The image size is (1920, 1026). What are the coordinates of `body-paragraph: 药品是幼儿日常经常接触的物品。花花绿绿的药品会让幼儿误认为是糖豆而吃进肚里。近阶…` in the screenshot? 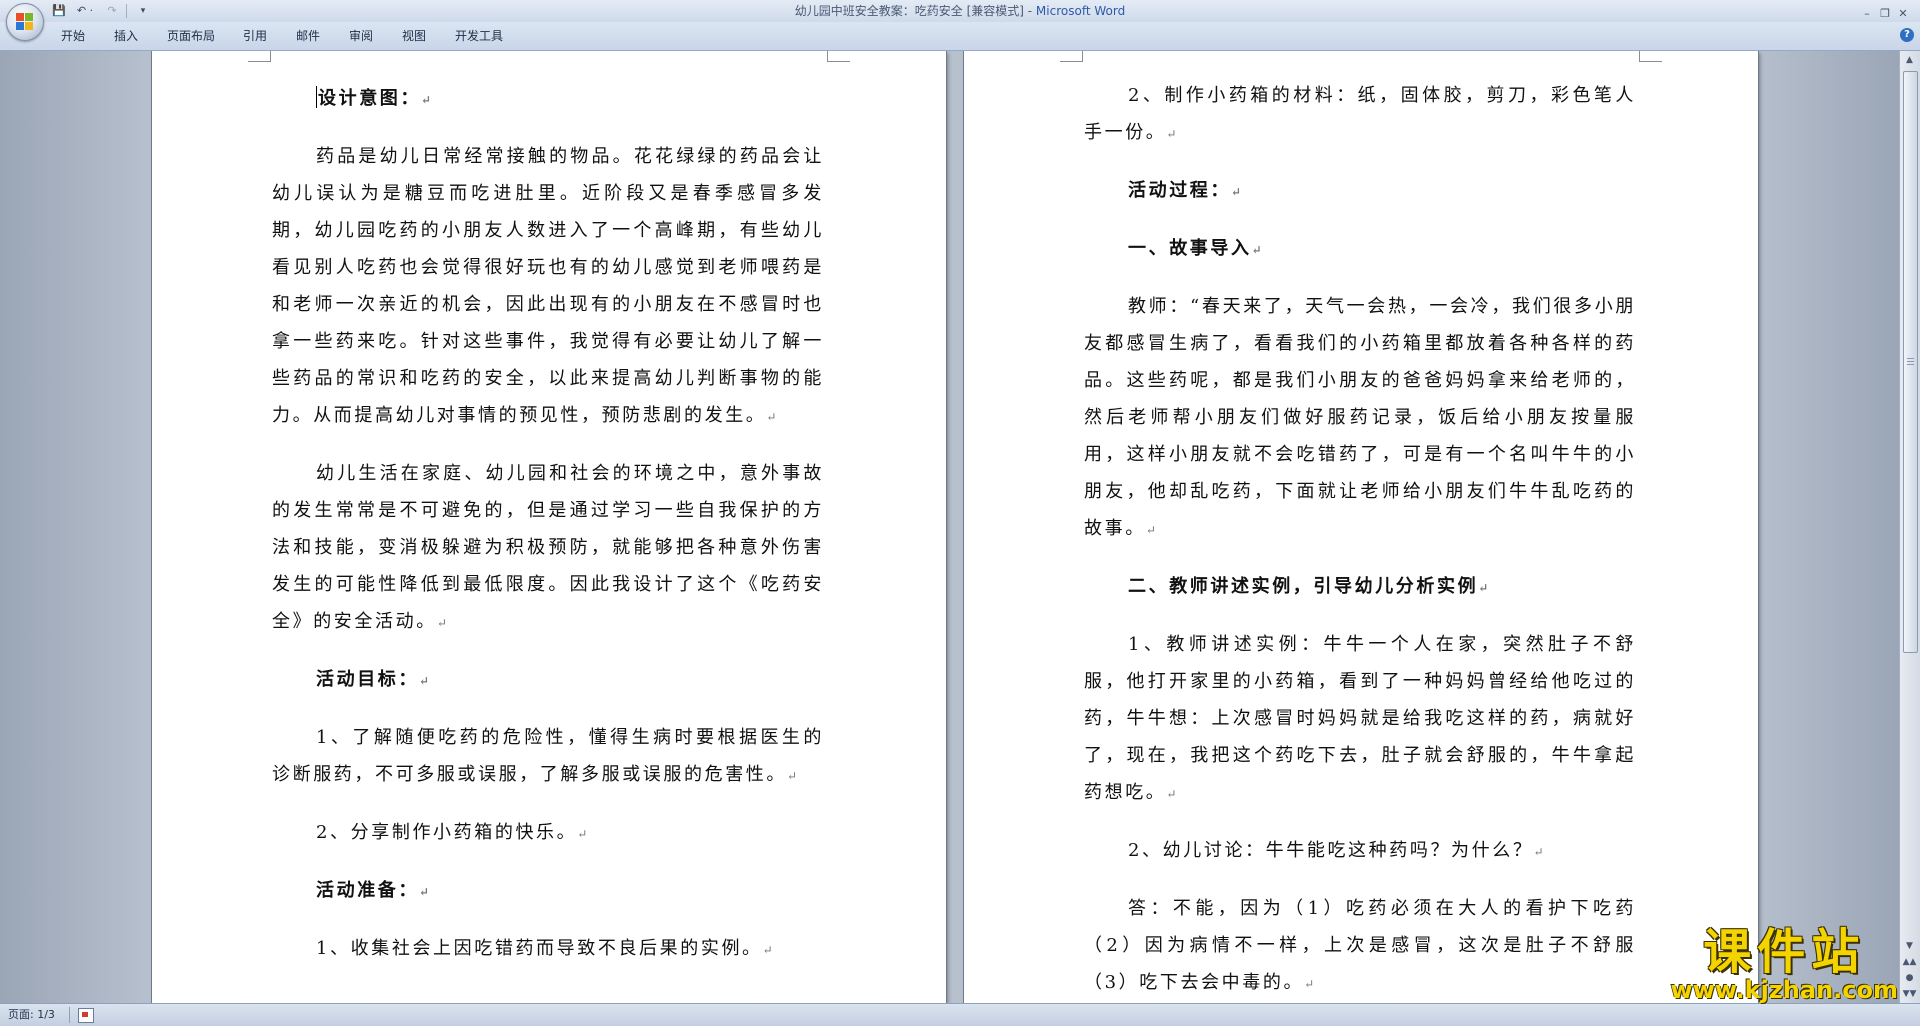 It's located at (548, 287).